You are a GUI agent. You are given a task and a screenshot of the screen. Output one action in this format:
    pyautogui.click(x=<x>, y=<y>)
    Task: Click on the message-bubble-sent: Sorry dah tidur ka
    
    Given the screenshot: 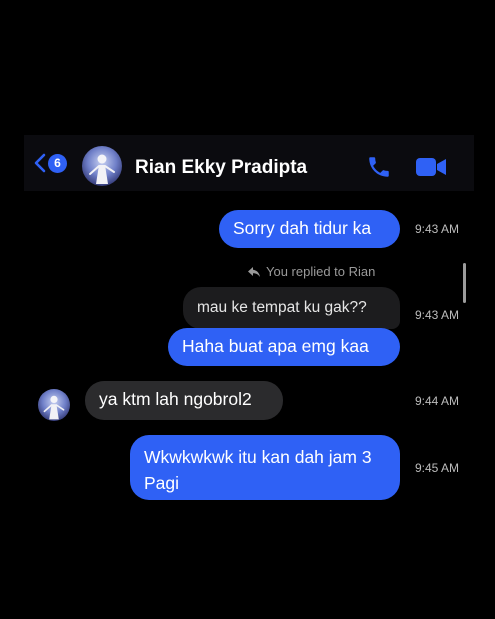 What is the action you would take?
    pyautogui.click(x=309, y=229)
    